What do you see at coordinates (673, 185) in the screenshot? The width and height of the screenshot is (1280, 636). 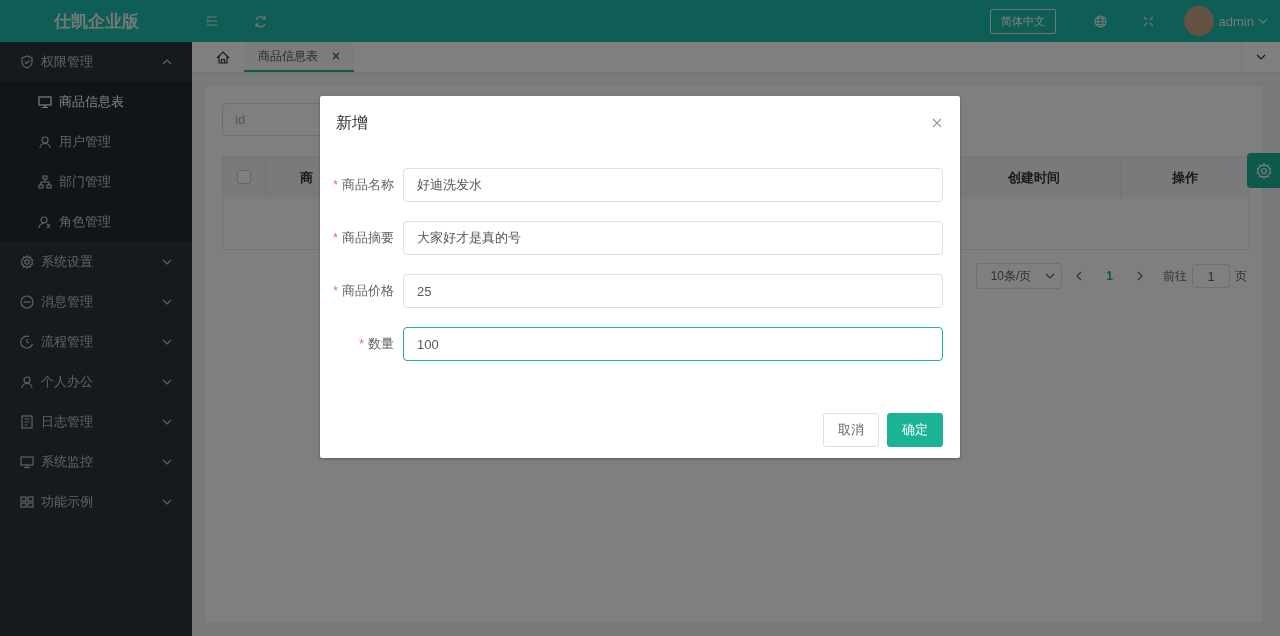 I see `text-field: 好迪洗发水` at bounding box center [673, 185].